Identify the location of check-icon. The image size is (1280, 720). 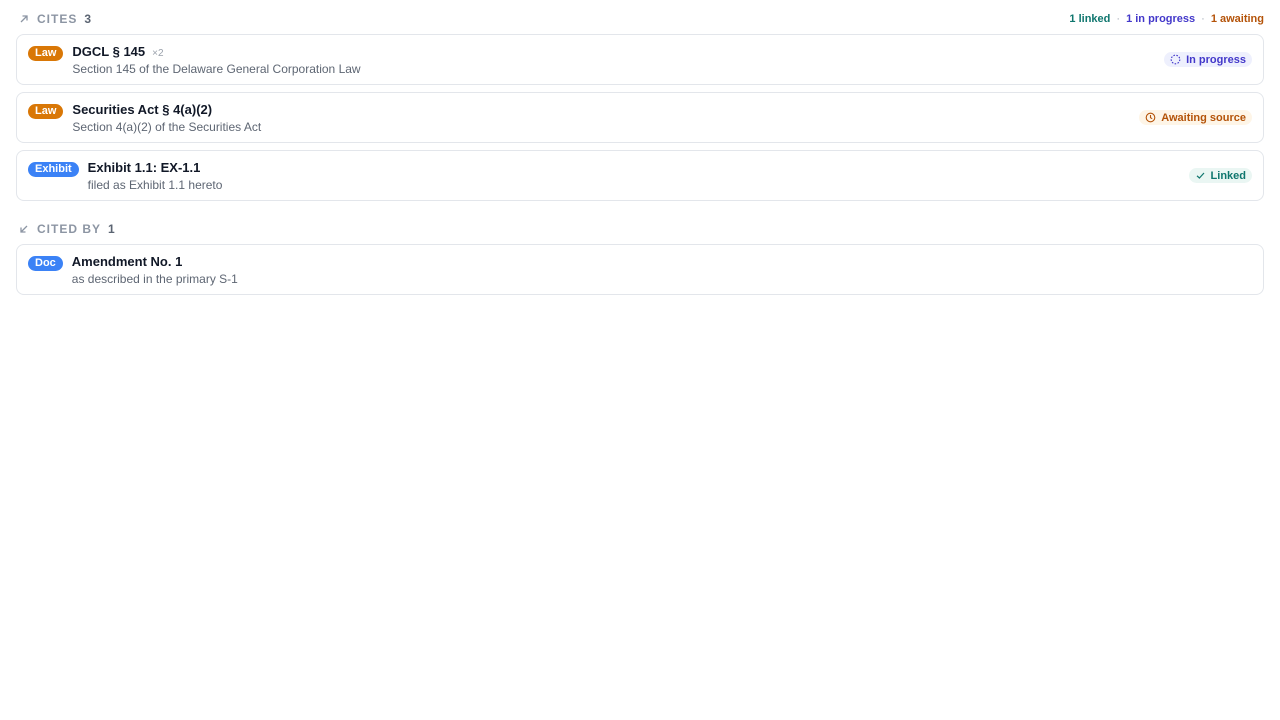
(1200, 175).